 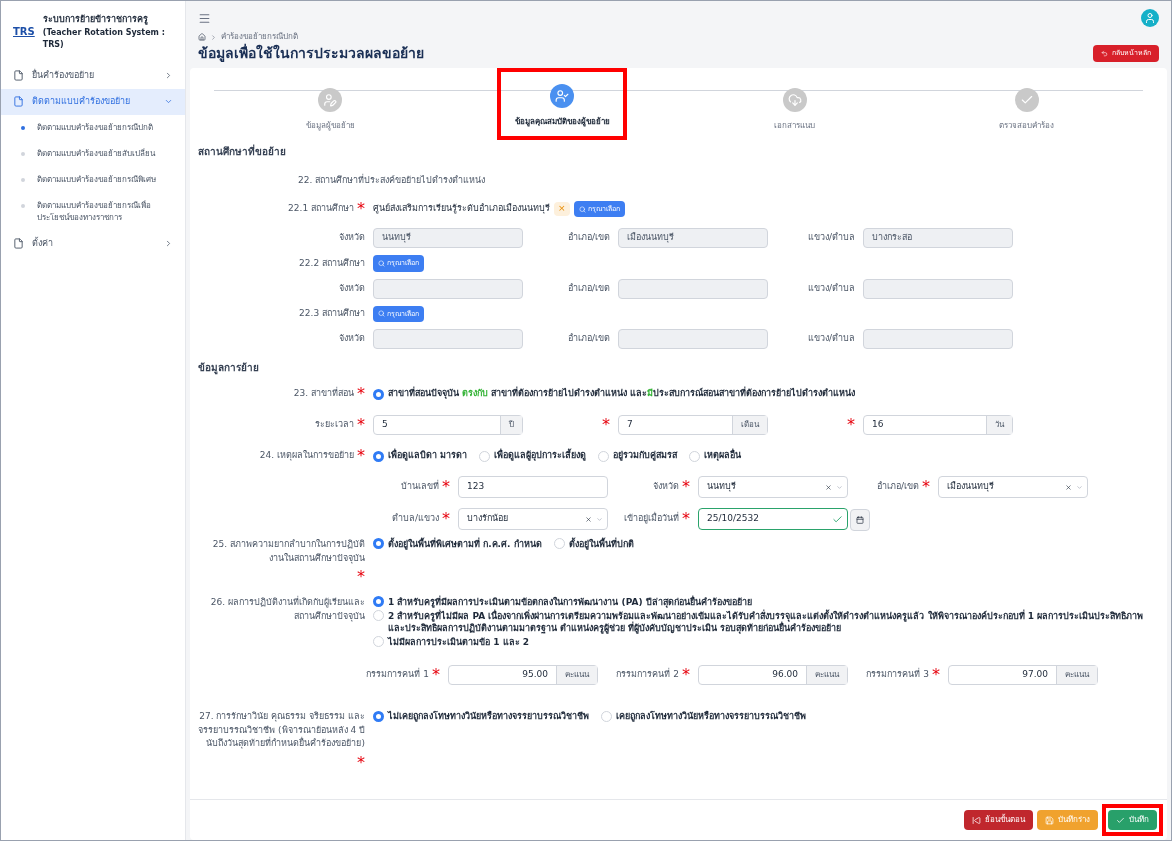 What do you see at coordinates (1104, 53) in the screenshot?
I see `undo-icon` at bounding box center [1104, 53].